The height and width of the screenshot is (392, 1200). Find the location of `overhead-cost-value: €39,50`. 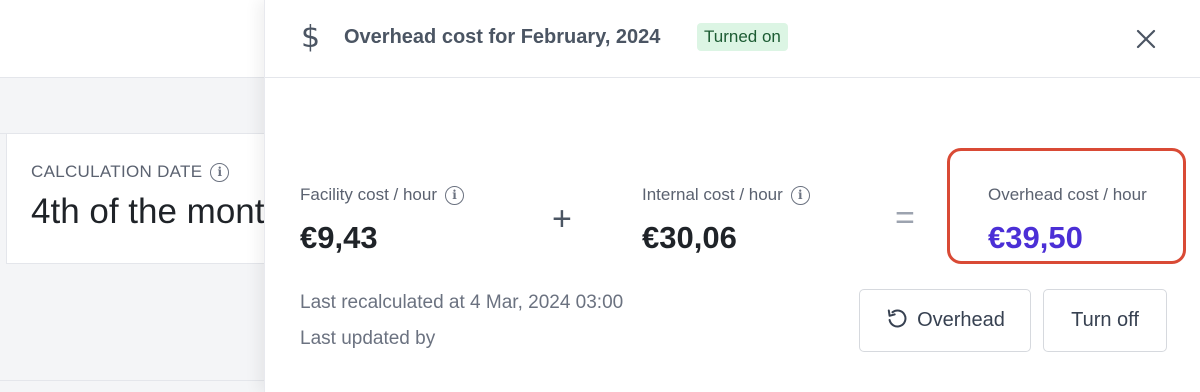

overhead-cost-value: €39,50 is located at coordinates (1035, 237).